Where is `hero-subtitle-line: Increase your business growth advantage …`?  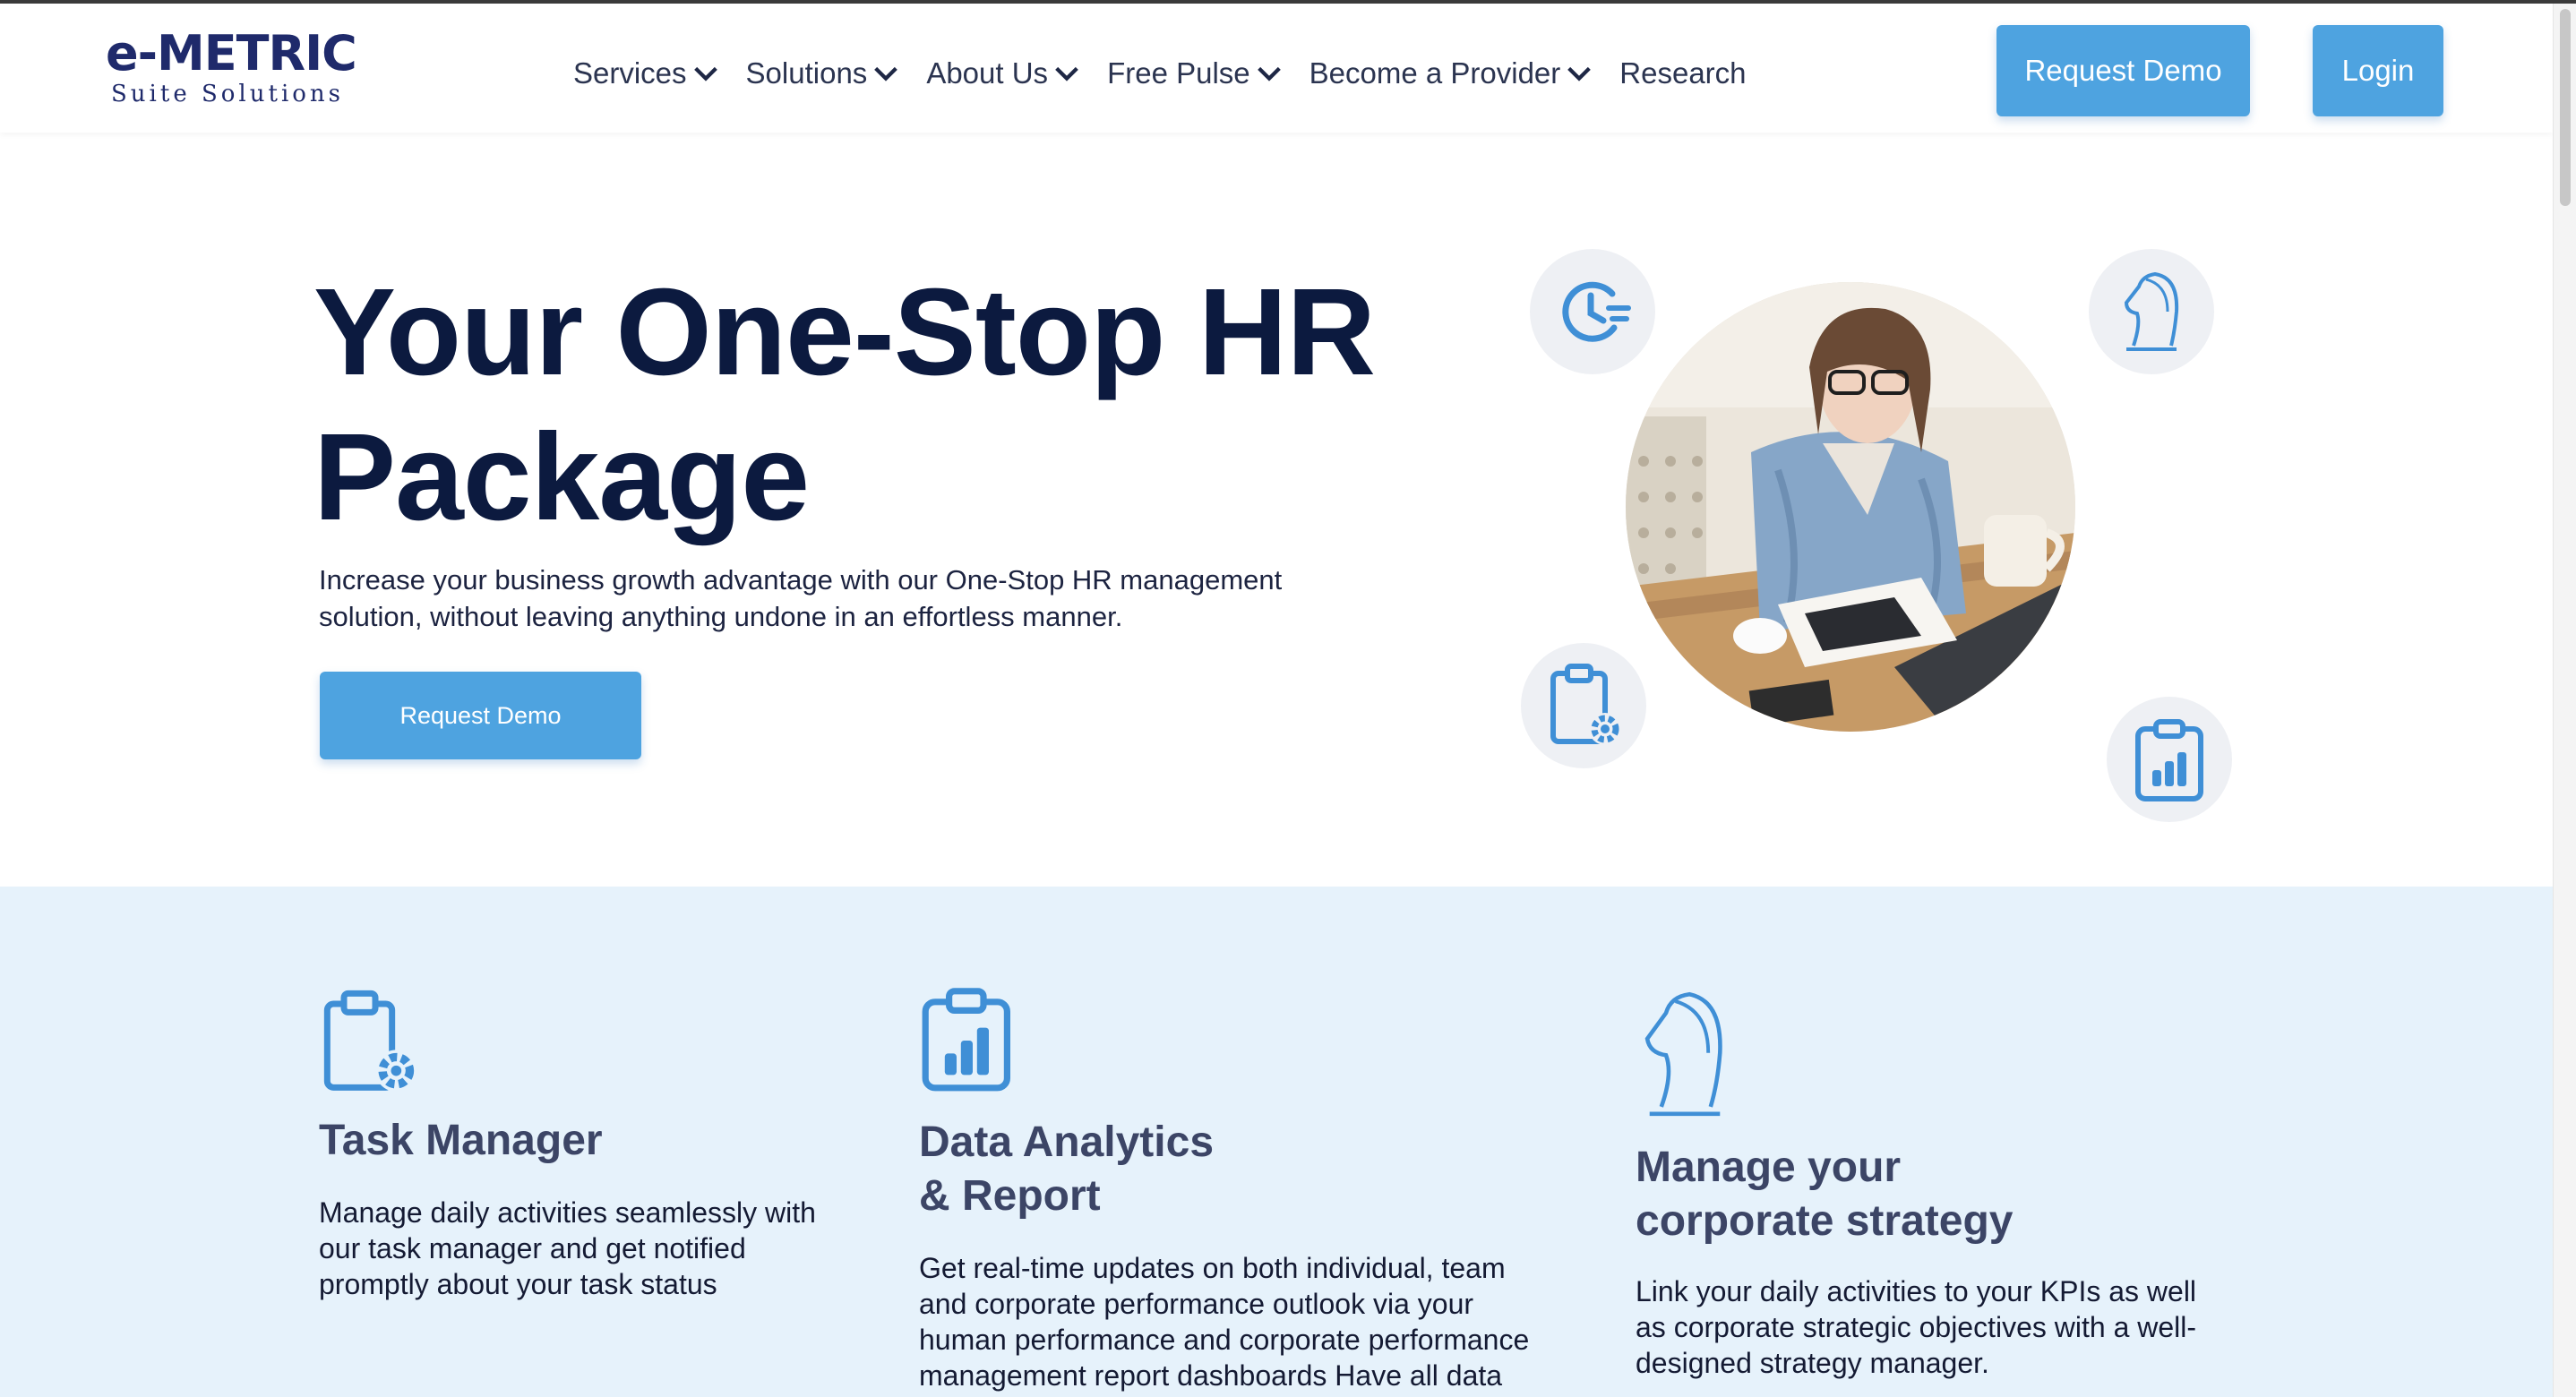 hero-subtitle-line: Increase your business growth advantage … is located at coordinates (801, 580).